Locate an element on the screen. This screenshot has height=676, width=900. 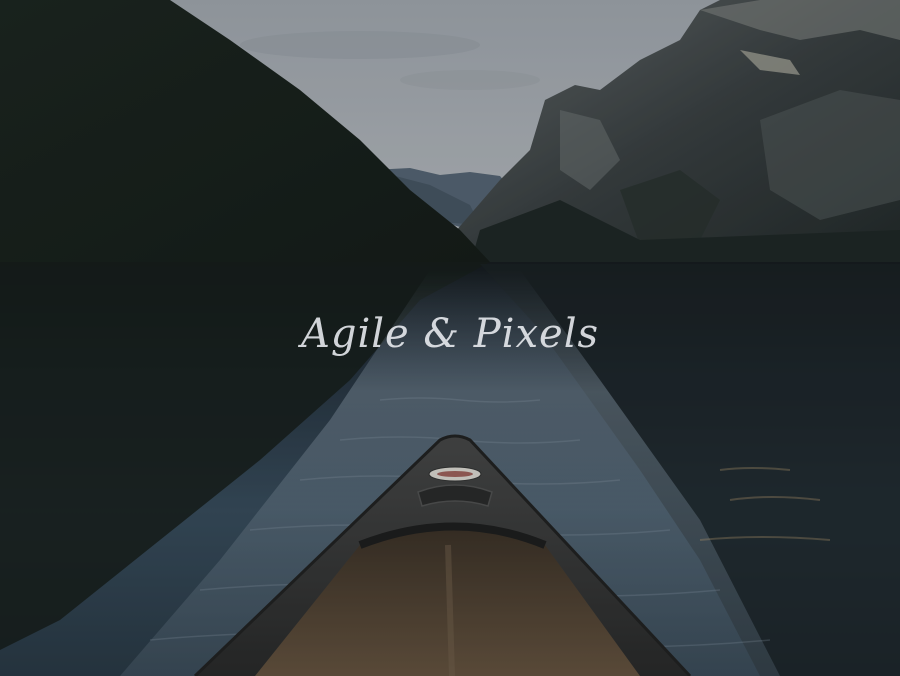
oval-sticker-icon is located at coordinates (455, 474).